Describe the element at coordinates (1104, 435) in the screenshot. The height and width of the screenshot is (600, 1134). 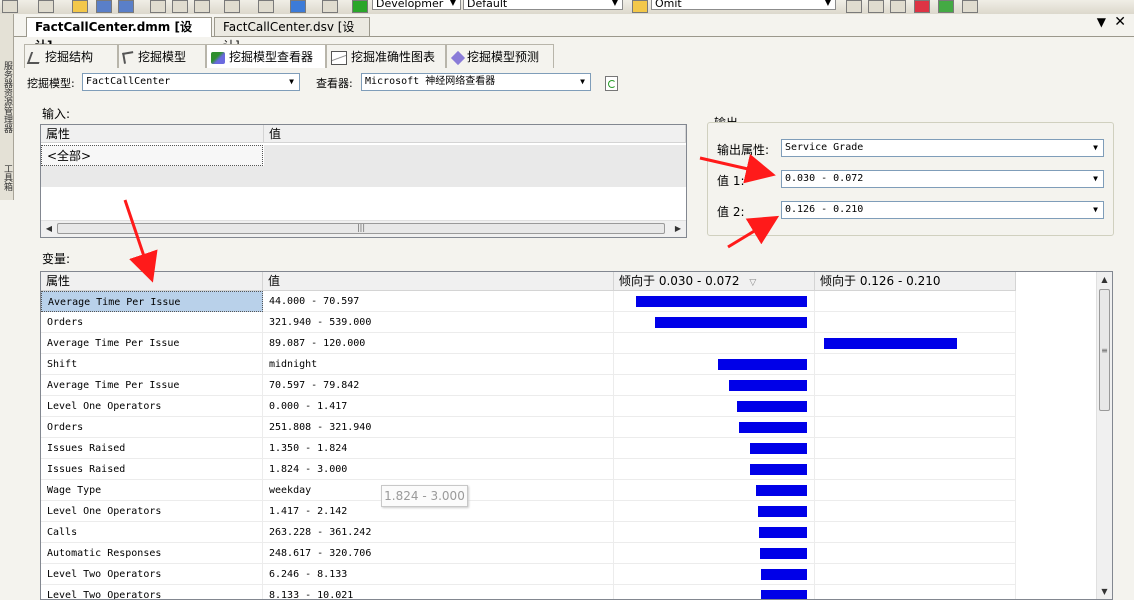
I see `variables-vertical-scrollbar: ▲ ≡ ▼` at that location.